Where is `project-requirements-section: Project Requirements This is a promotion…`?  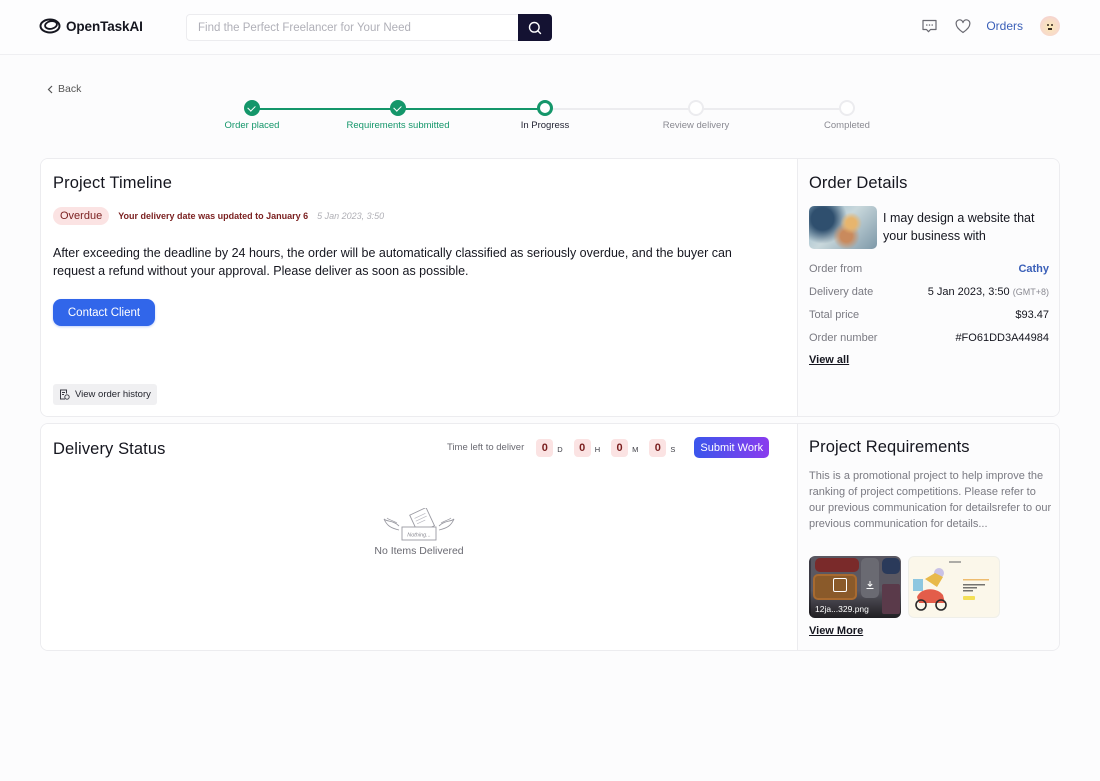 project-requirements-section: Project Requirements This is a promotion… is located at coordinates (928, 537).